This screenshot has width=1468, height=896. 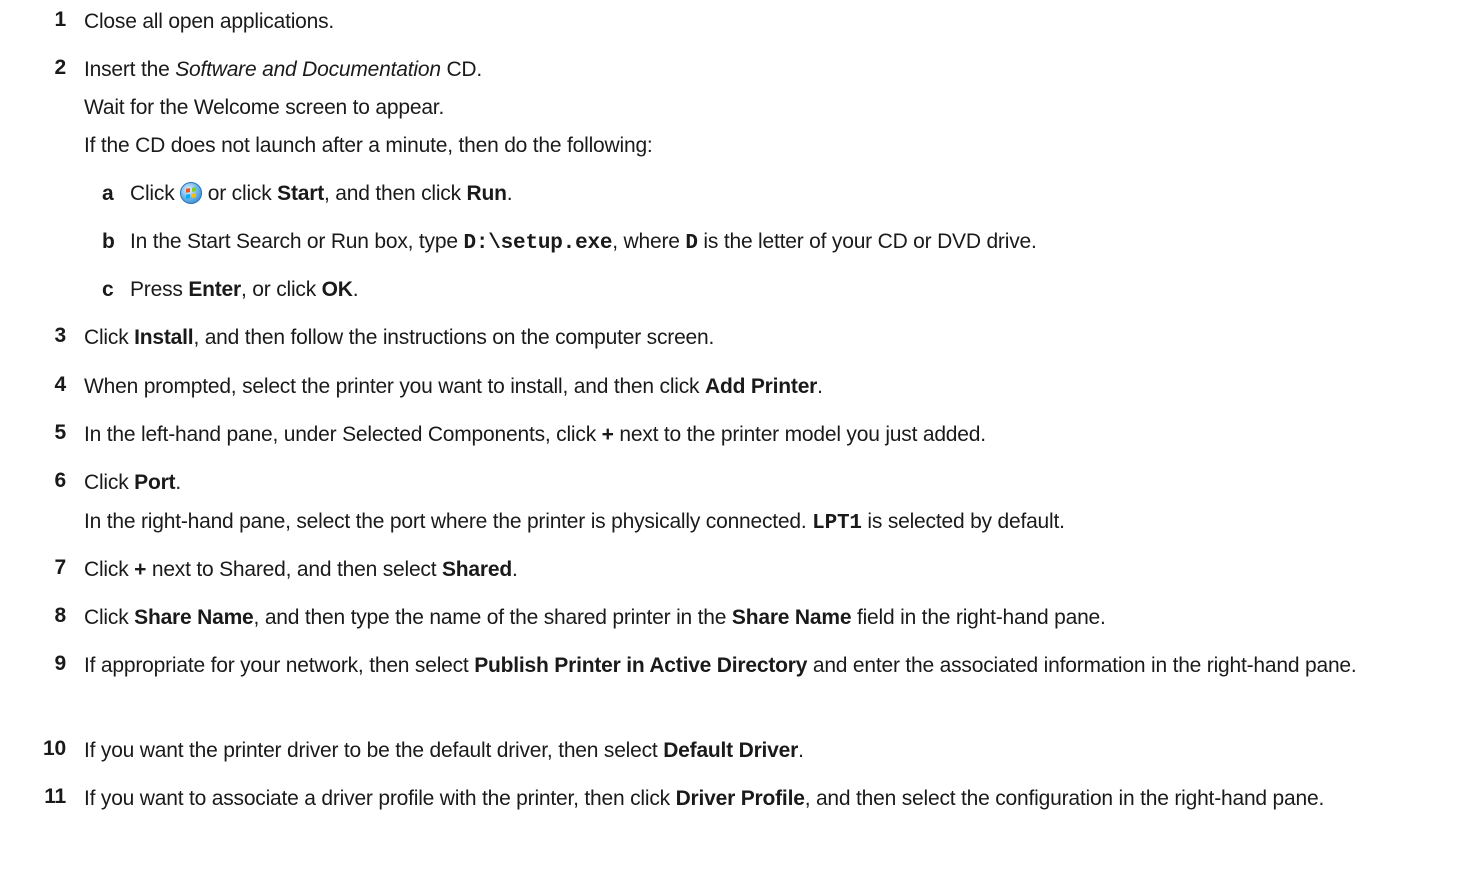 I want to click on step-number: 9, so click(x=60, y=663).